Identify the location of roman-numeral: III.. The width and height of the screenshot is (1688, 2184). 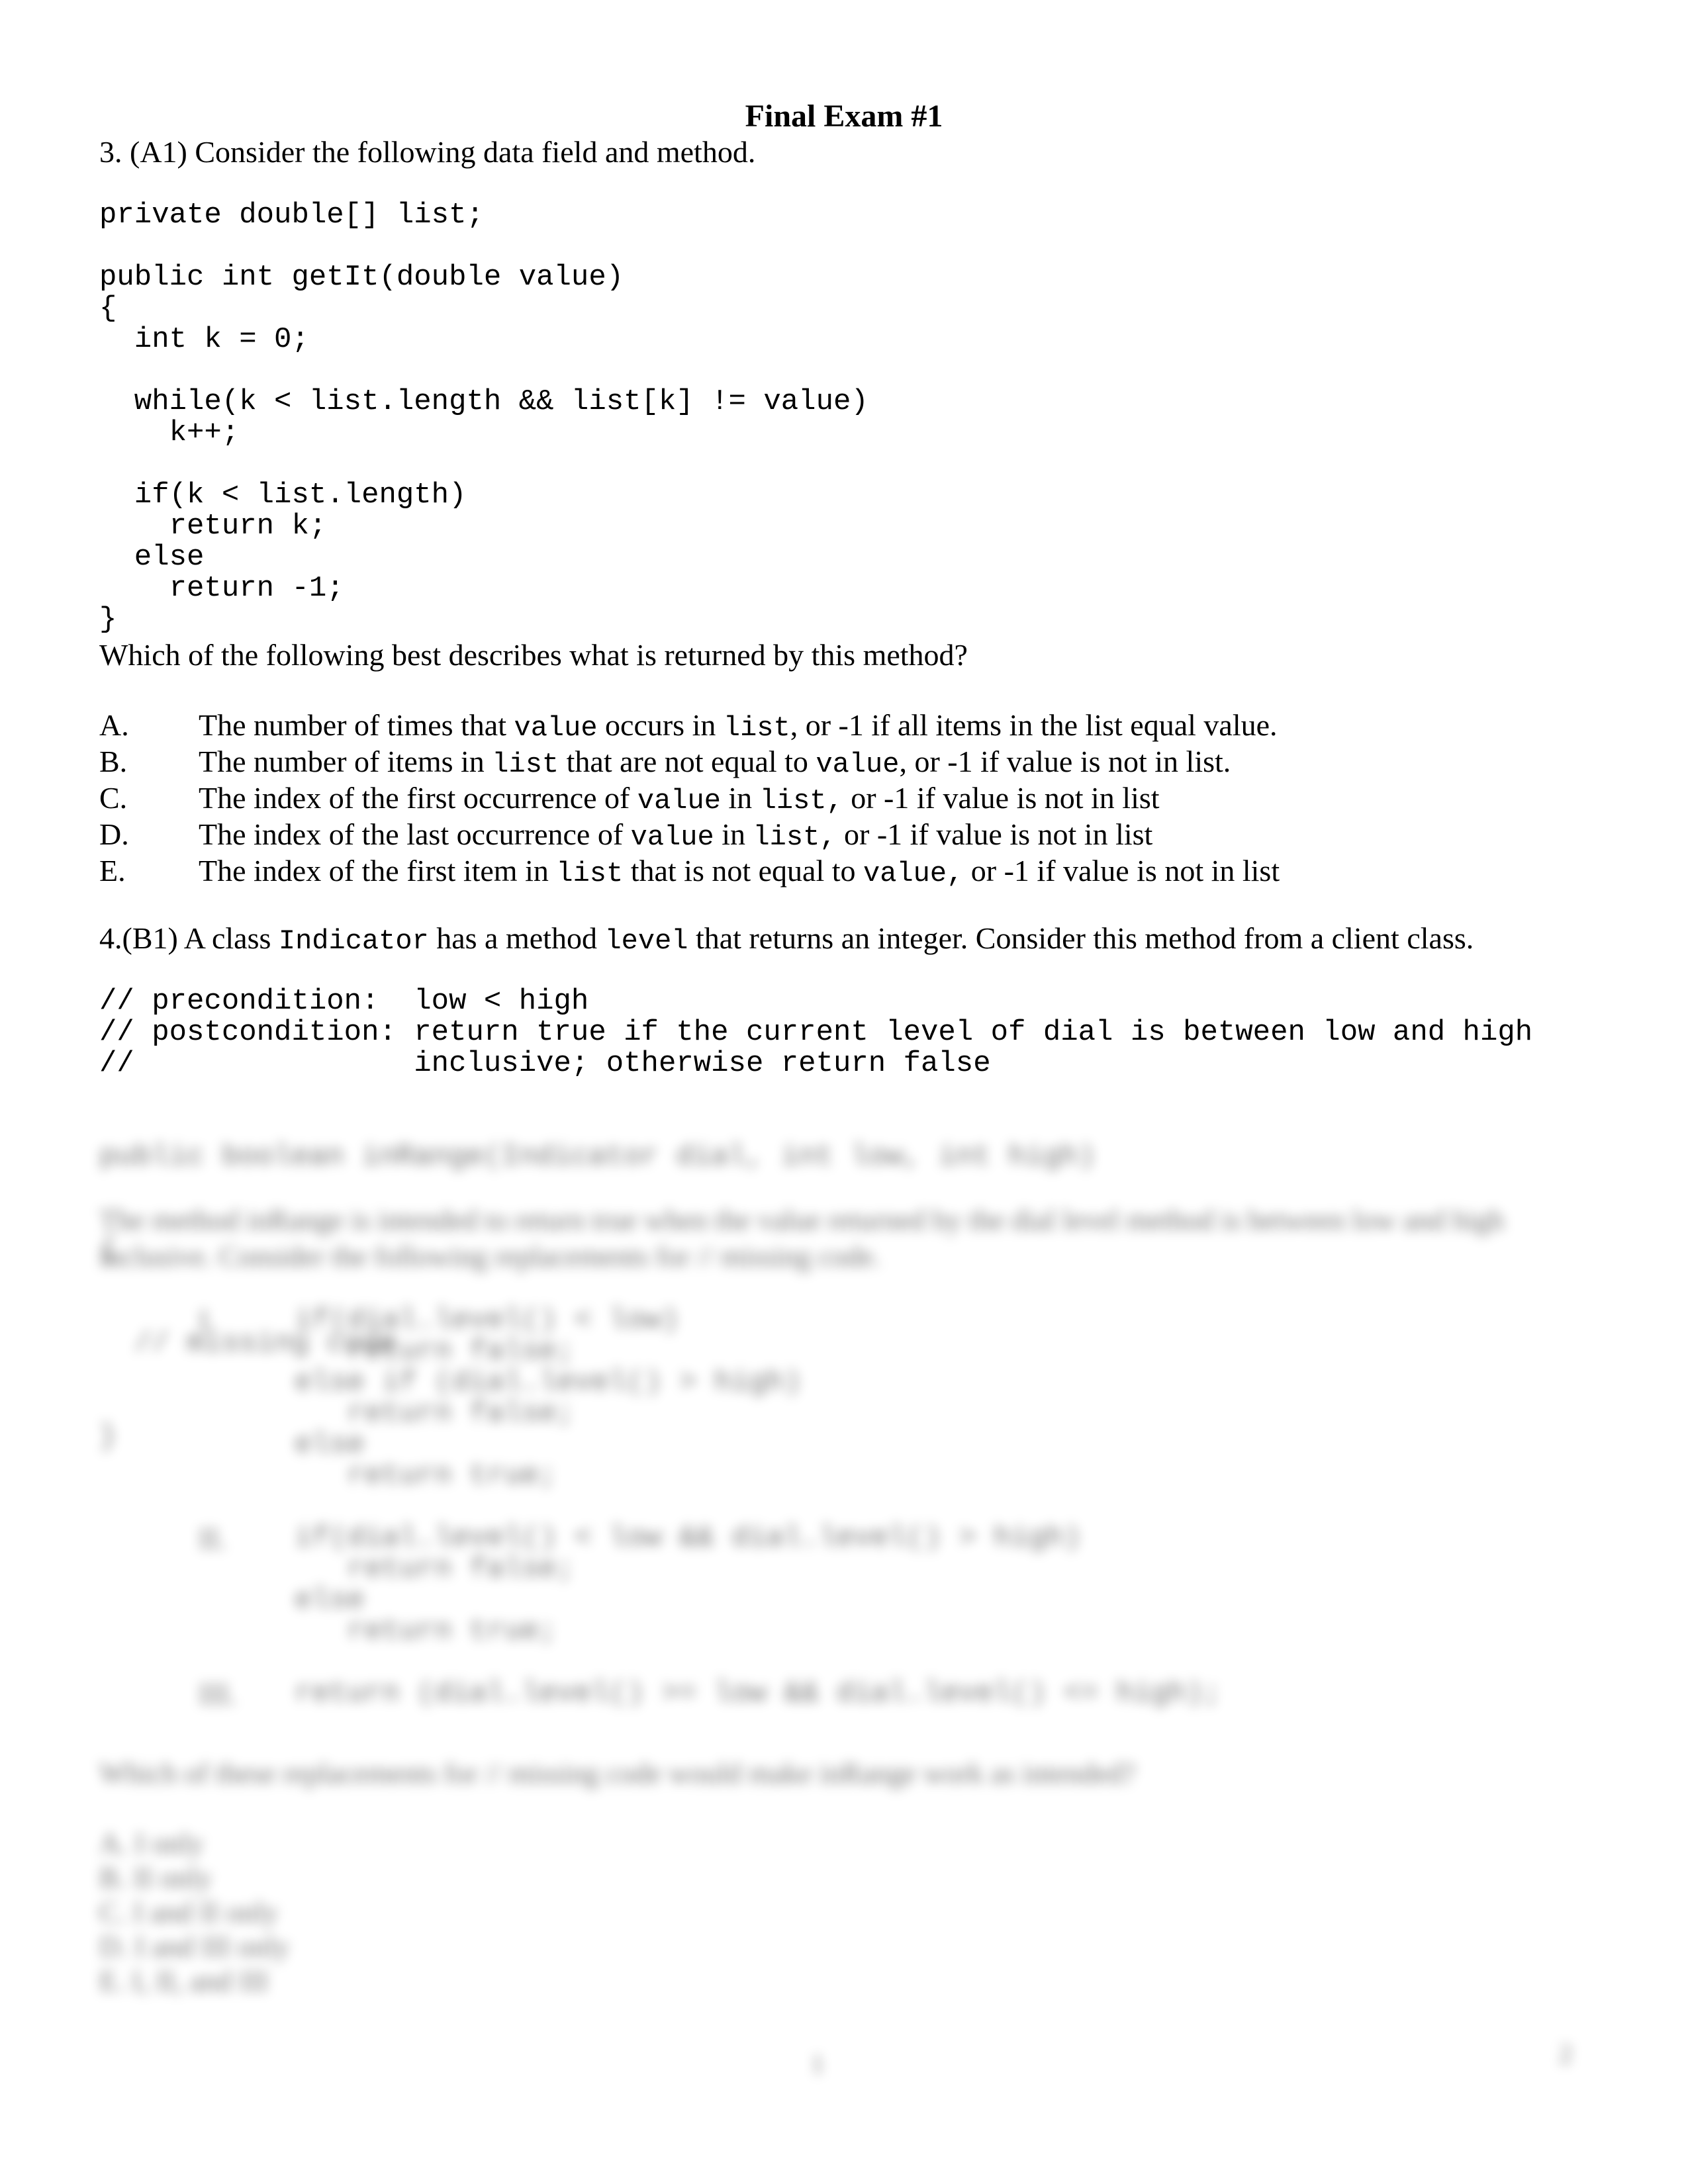
(218, 1694).